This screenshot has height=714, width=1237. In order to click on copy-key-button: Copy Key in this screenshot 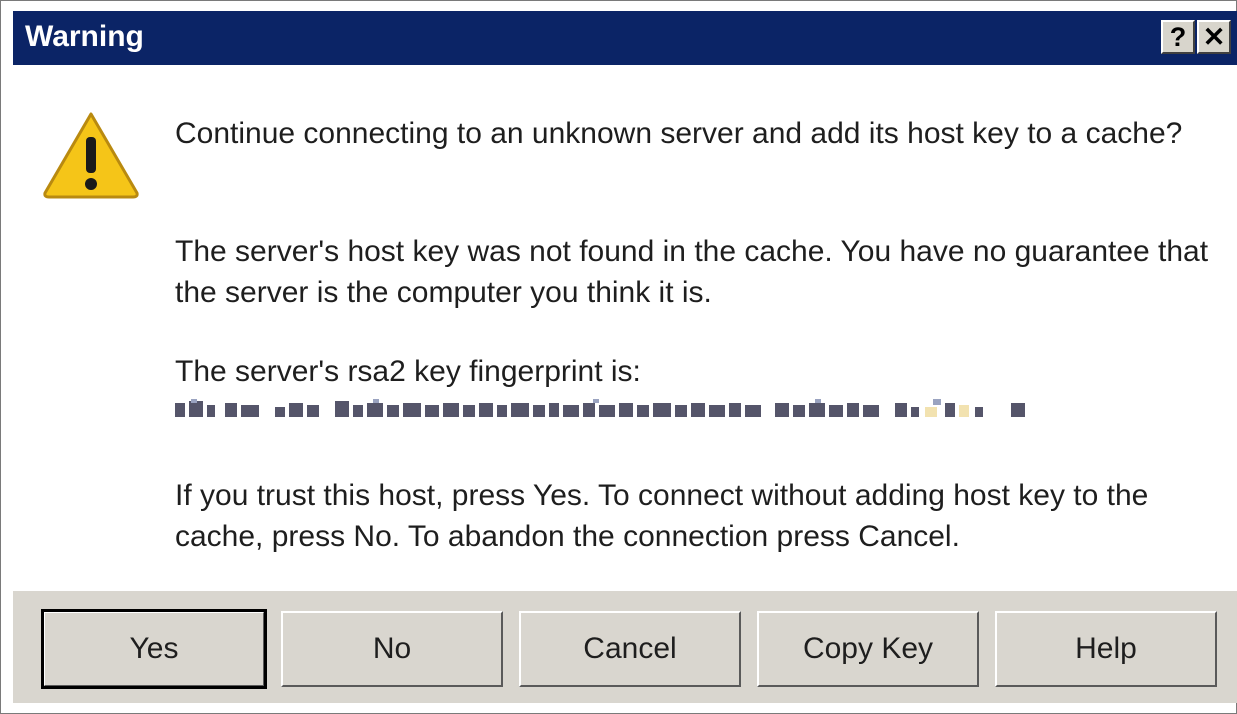, I will do `click(868, 649)`.